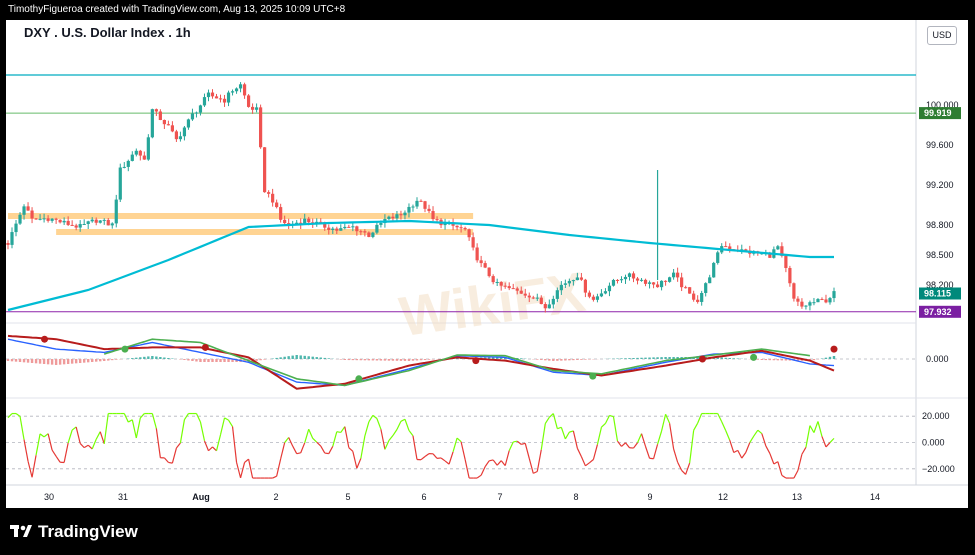 This screenshot has width=975, height=555. What do you see at coordinates (88, 531) in the screenshot?
I see `tradingview-brand: TradingView` at bounding box center [88, 531].